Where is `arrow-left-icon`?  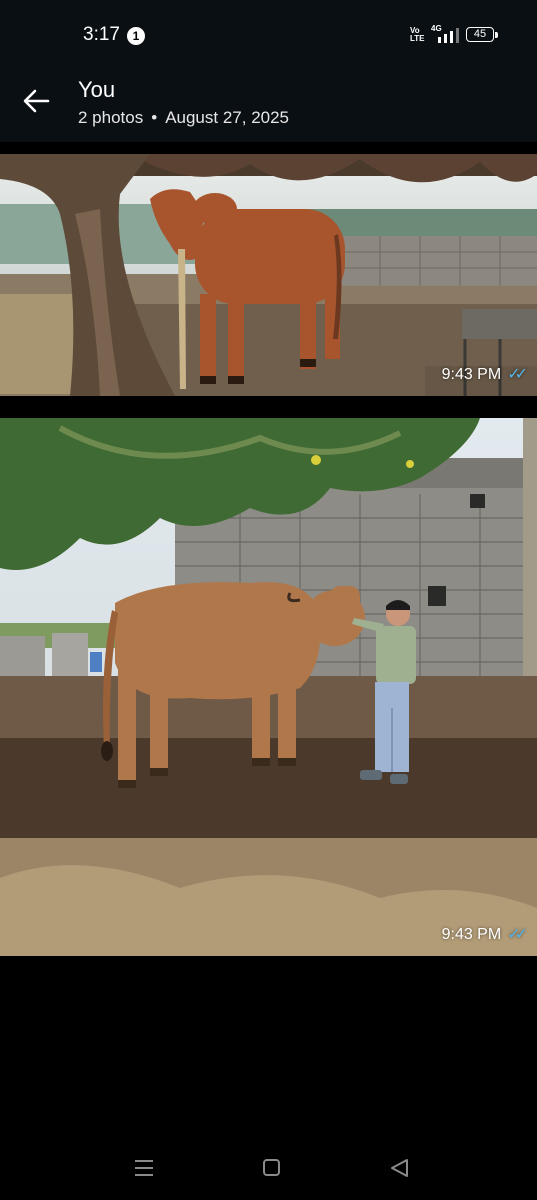
arrow-left-icon is located at coordinates (36, 101).